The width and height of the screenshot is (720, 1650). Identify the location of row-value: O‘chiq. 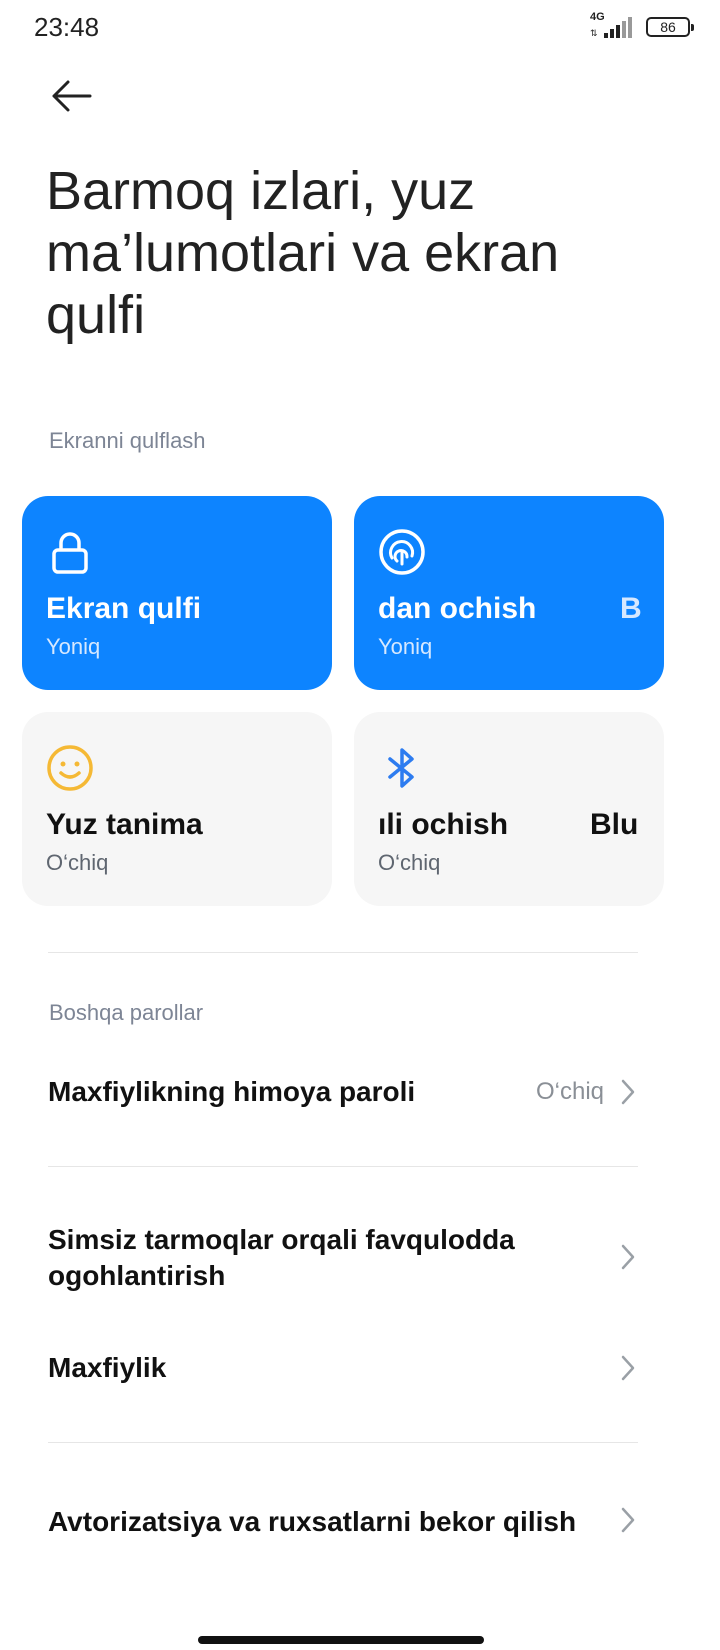
(569, 1091).